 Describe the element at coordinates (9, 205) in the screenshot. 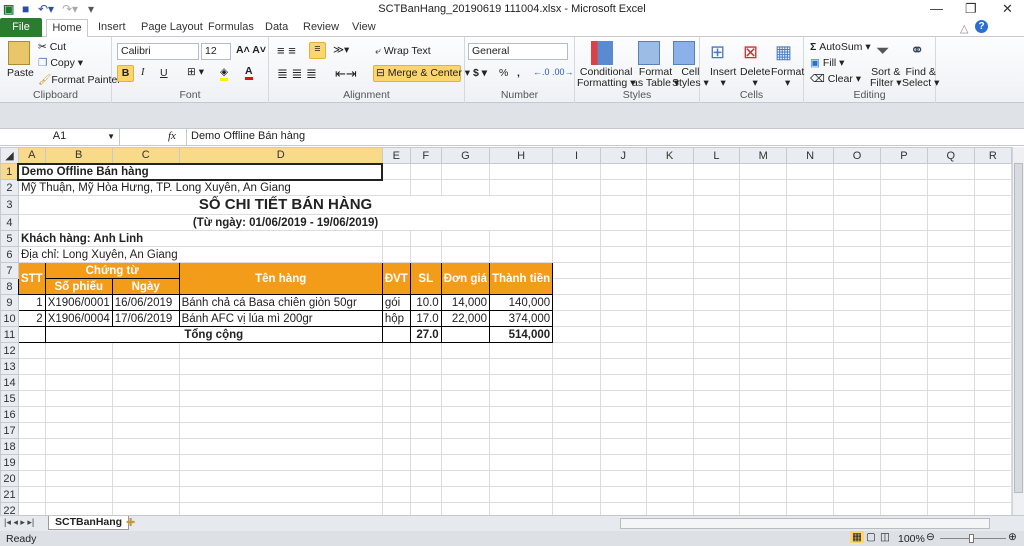

I see `row-header: 3` at that location.